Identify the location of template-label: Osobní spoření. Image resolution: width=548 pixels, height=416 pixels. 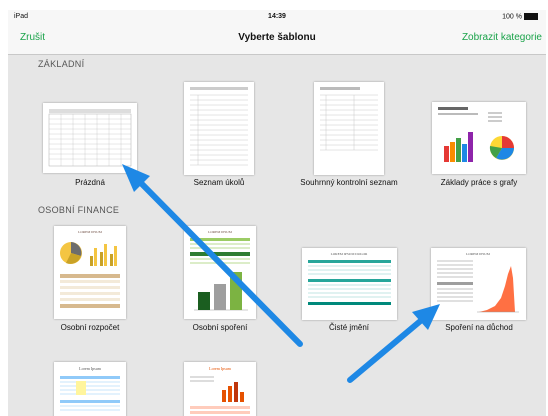
(220, 327).